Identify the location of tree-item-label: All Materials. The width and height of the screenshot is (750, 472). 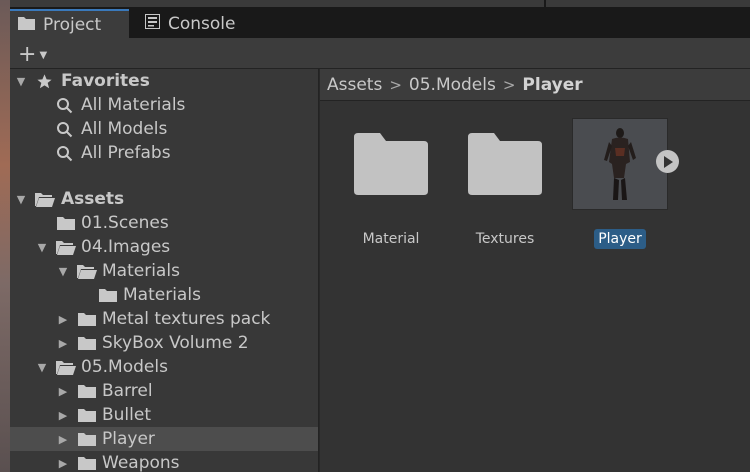
(133, 105).